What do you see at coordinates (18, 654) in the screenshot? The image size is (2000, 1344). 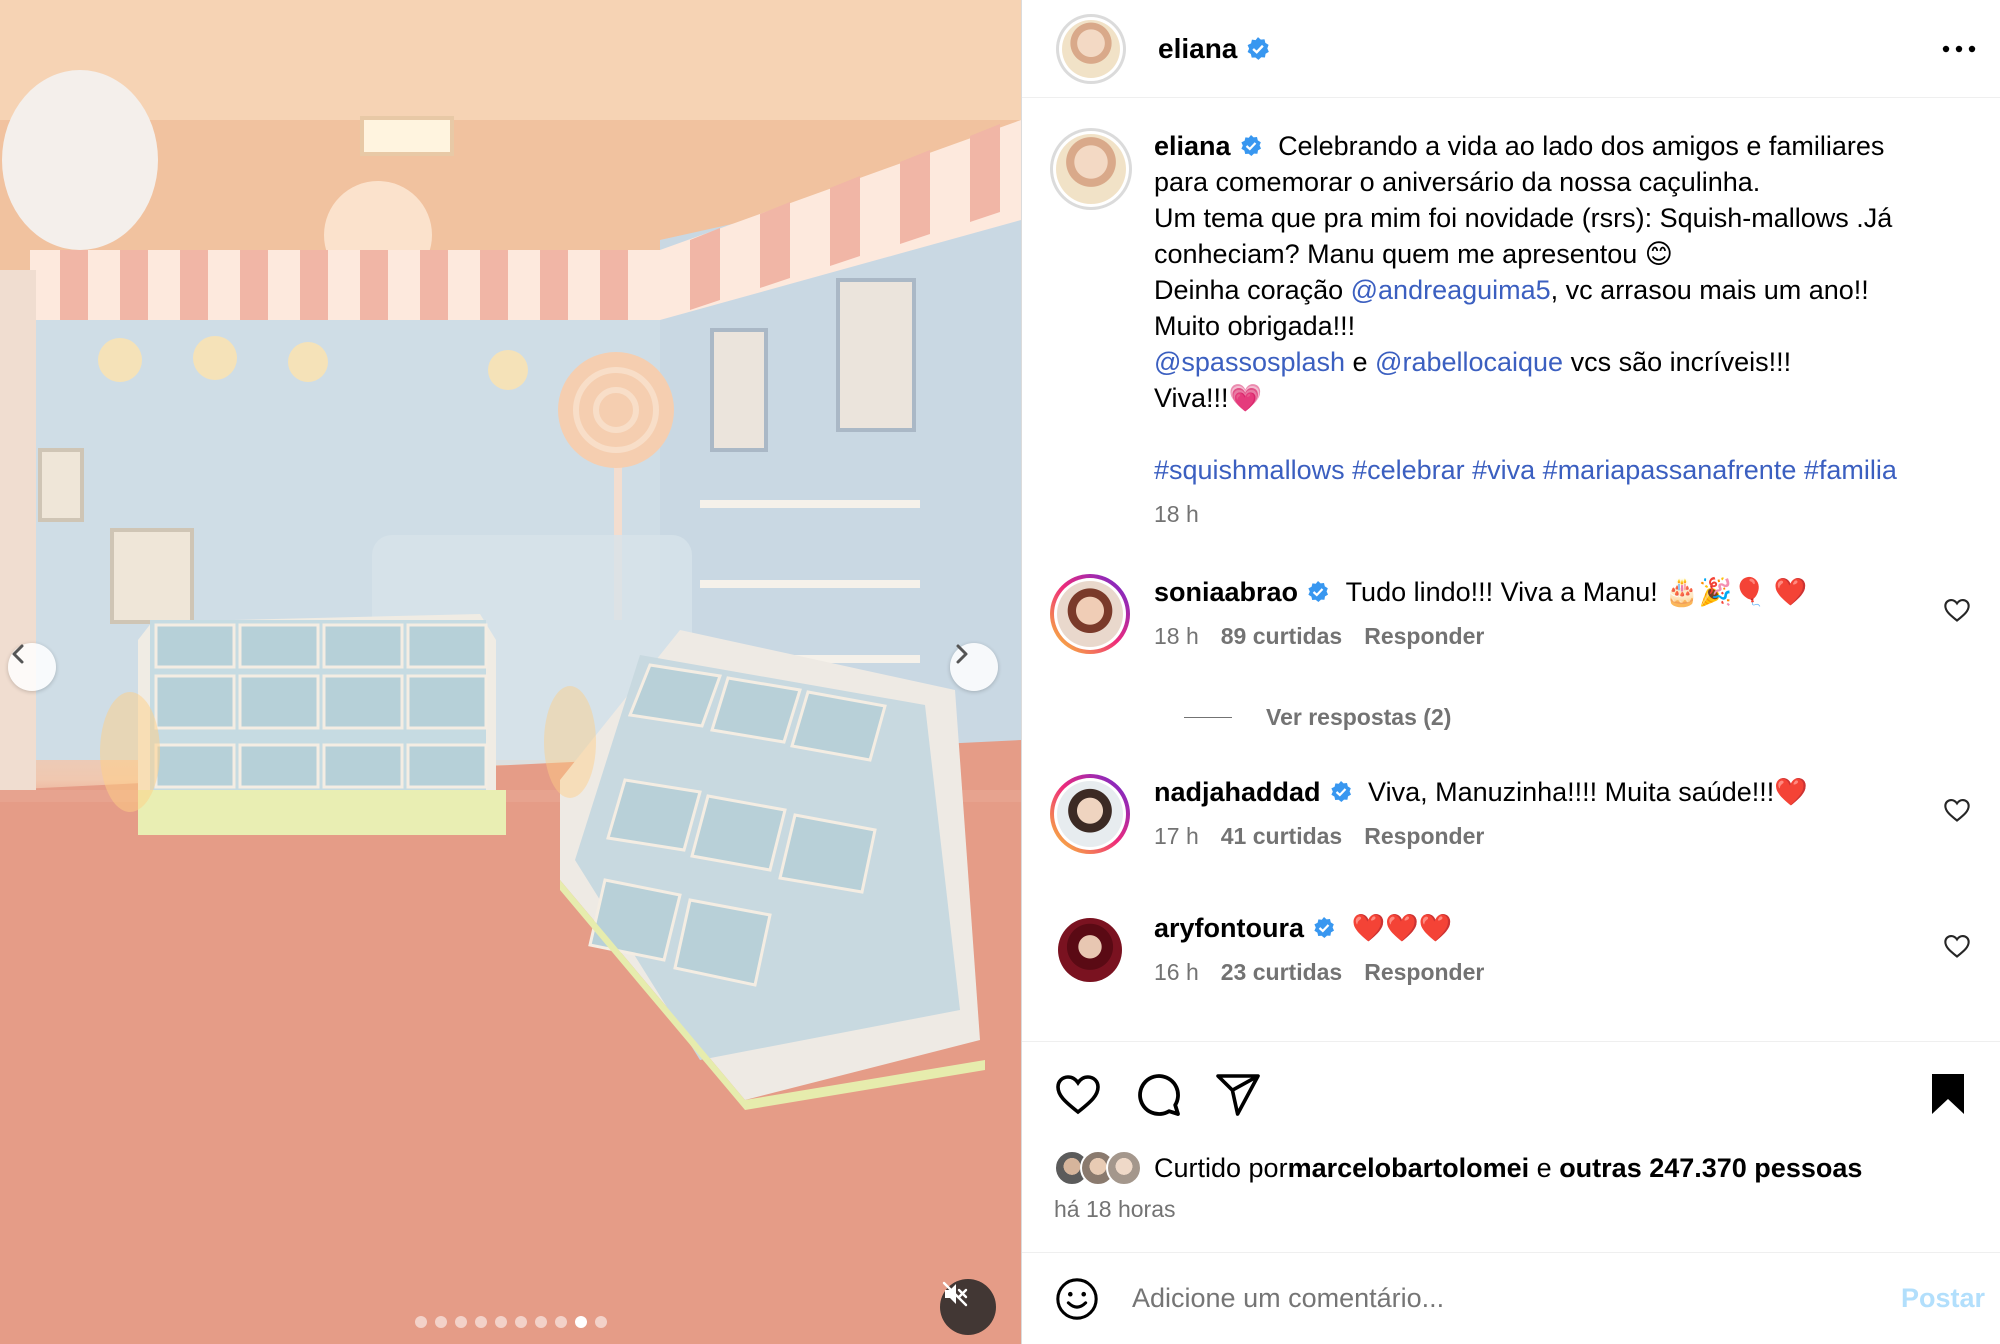 I see `chevron-left-icon` at bounding box center [18, 654].